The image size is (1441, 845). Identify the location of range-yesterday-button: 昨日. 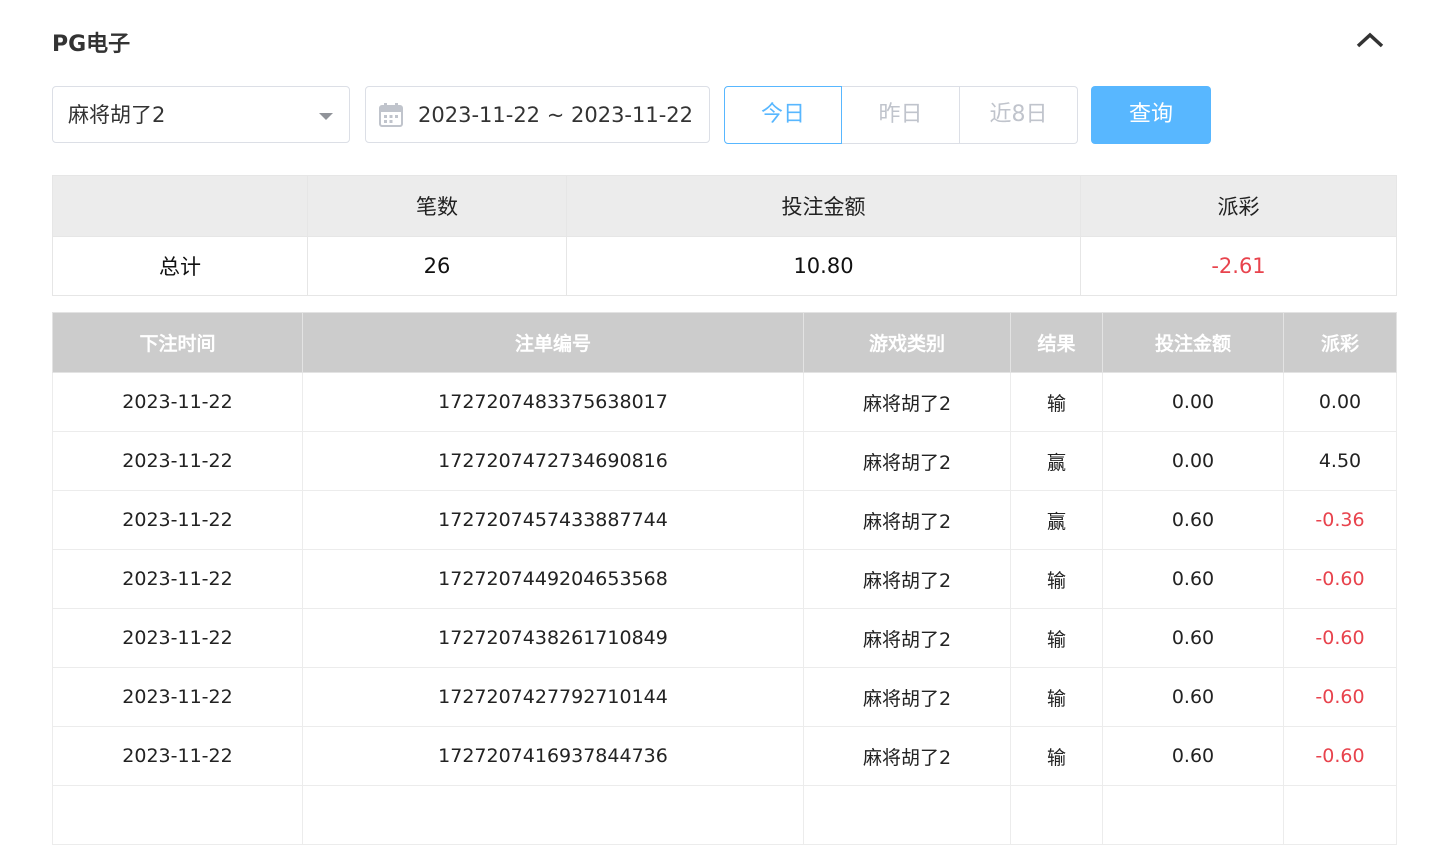
(901, 115).